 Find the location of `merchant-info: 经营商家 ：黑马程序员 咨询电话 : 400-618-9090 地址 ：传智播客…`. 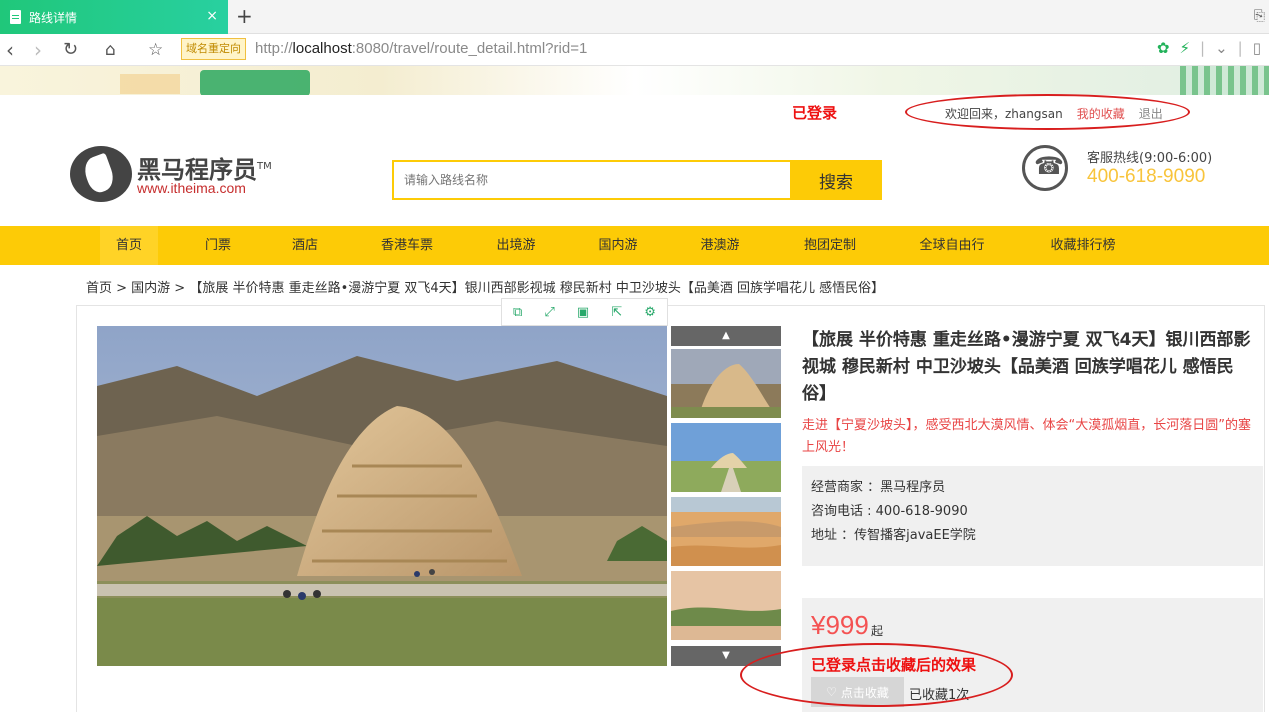

merchant-info: 经营商家 ：黑马程序员 咨询电话 : 400-618-9090 地址 ：传智播客… is located at coordinates (1032, 516).